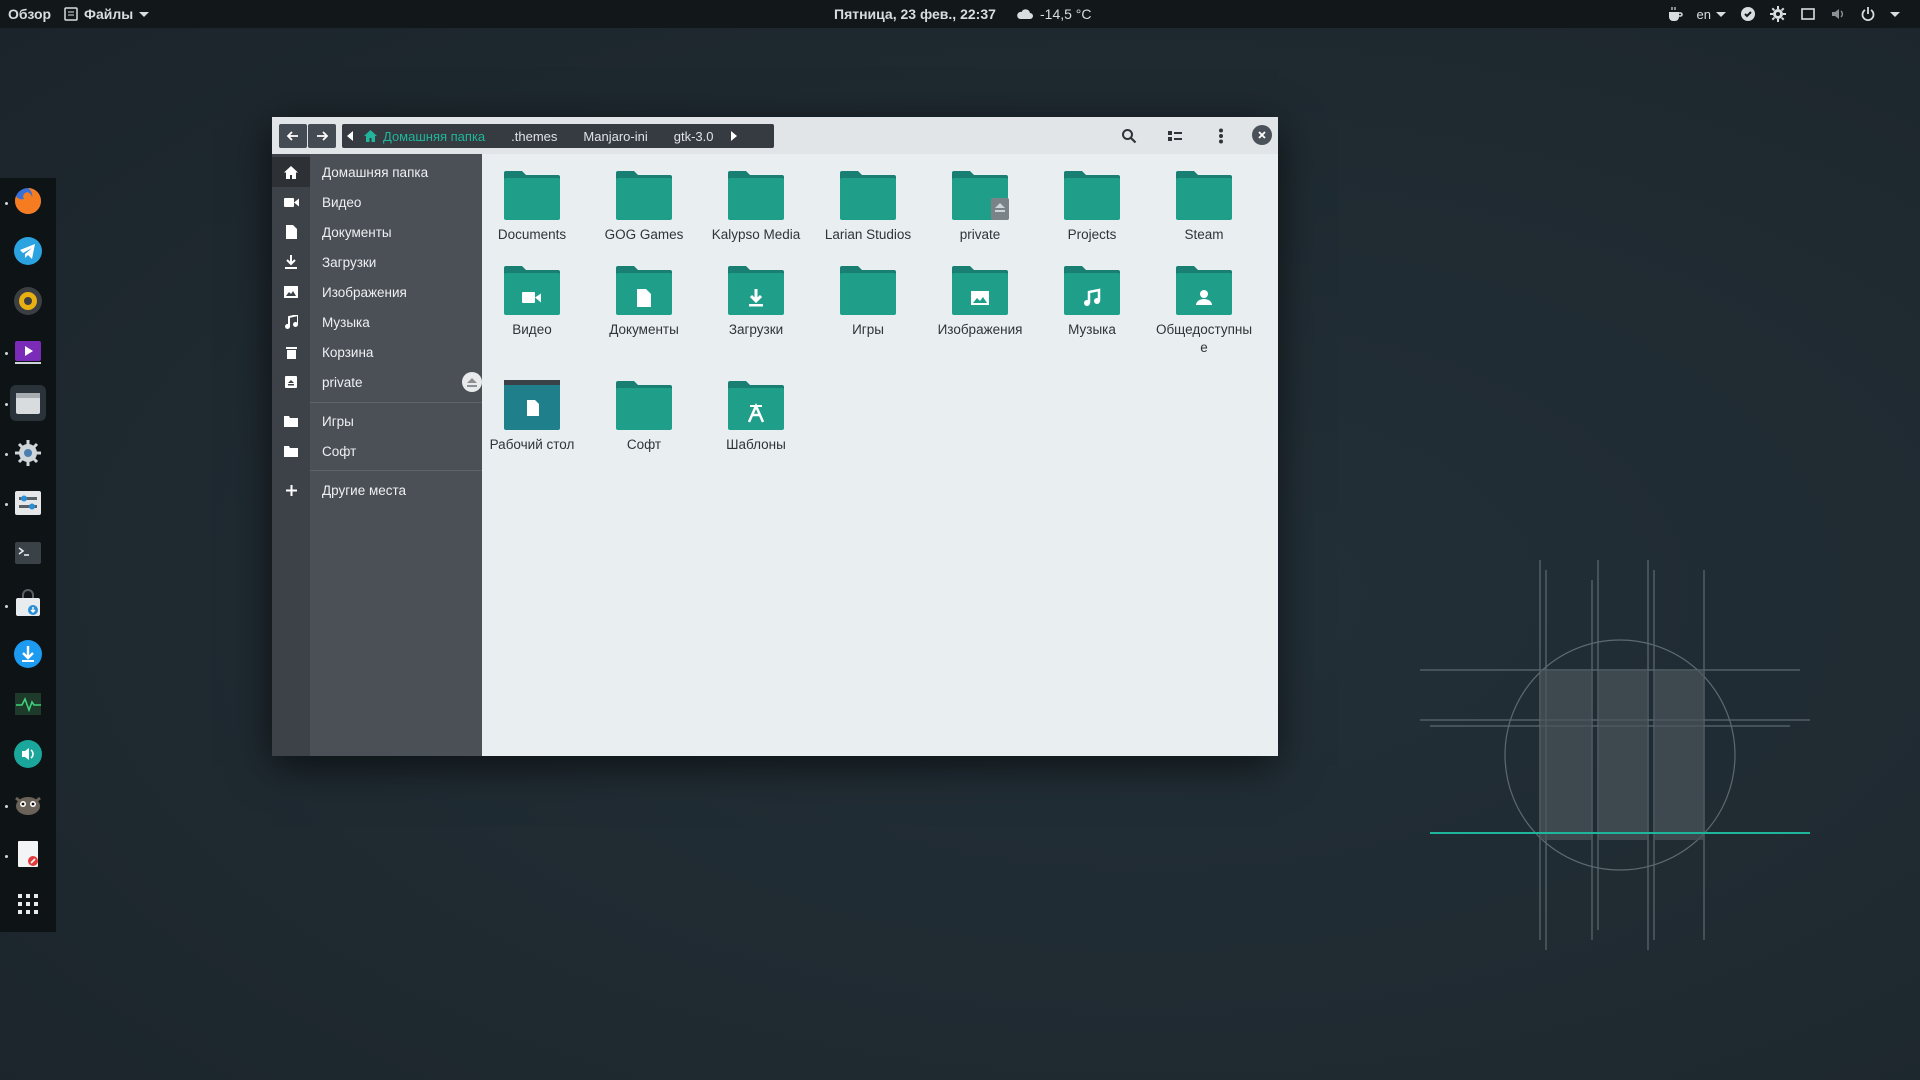 The width and height of the screenshot is (1920, 1080). Describe the element at coordinates (29, 14) in the screenshot. I see `overview-button: Обзор` at that location.